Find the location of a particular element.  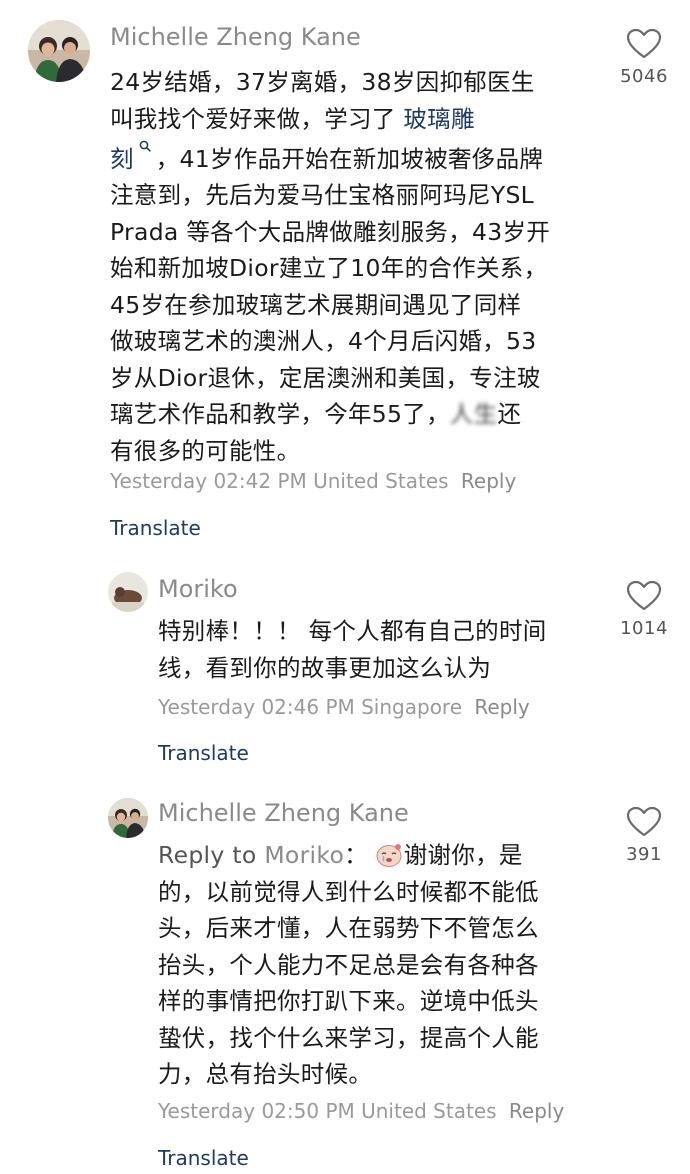

comment-line: 刻 ，41岁作品开始在新加坡被奢侈品牌 is located at coordinates (355, 157).